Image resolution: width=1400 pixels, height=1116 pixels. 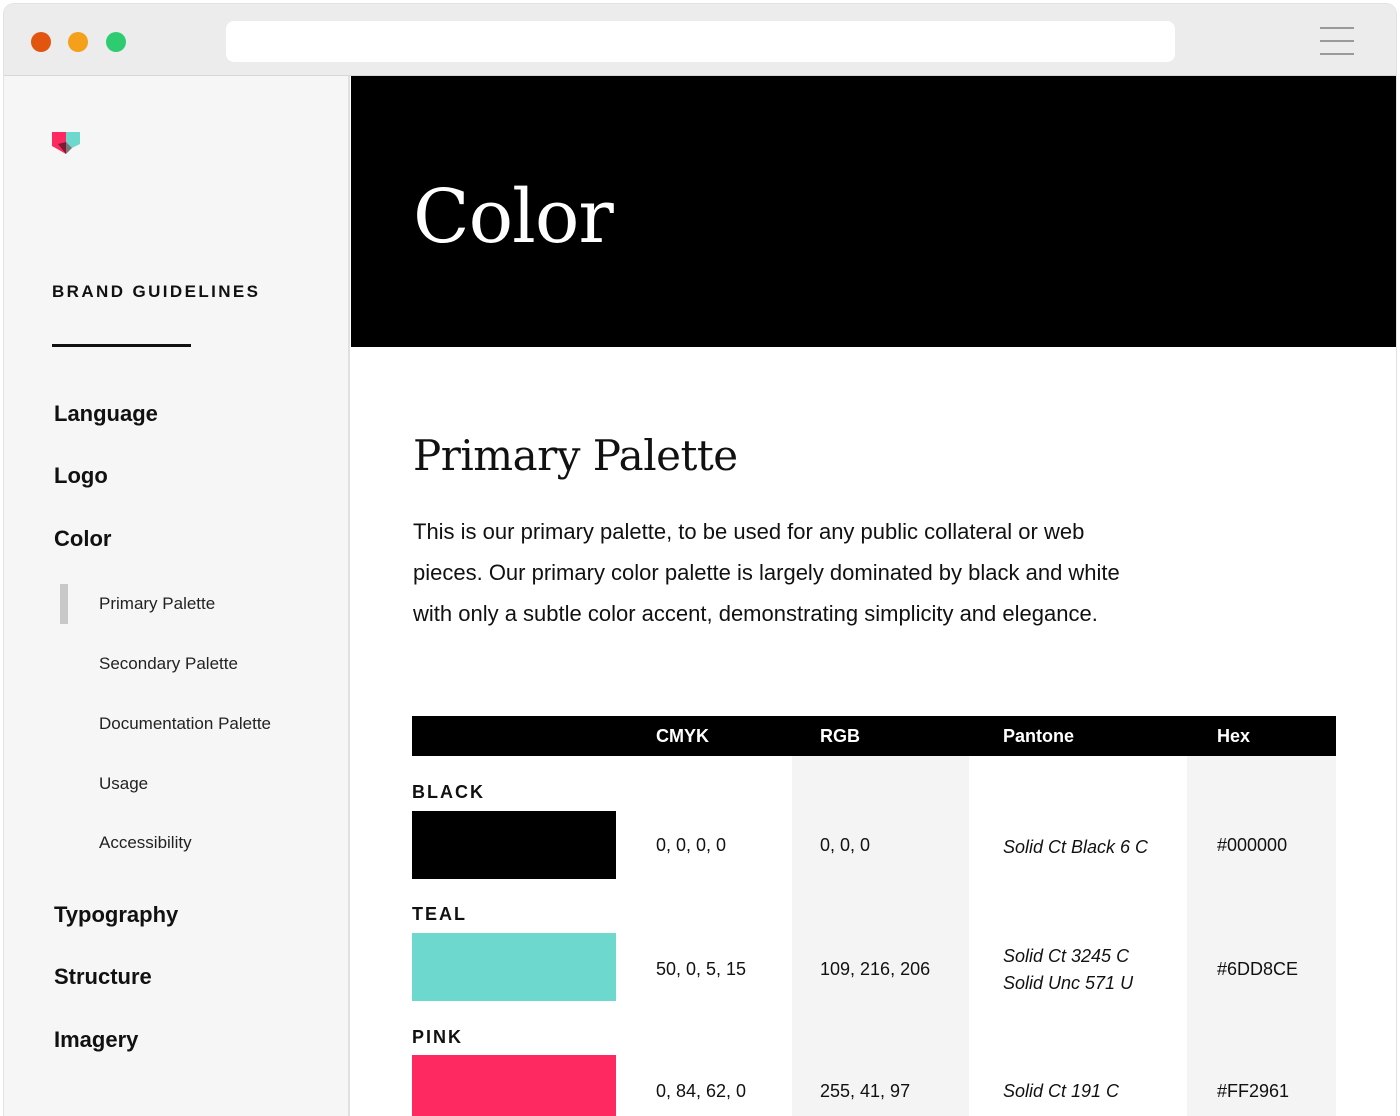 I want to click on cmyk-value: 0, 84, 62, 0, so click(x=701, y=1091).